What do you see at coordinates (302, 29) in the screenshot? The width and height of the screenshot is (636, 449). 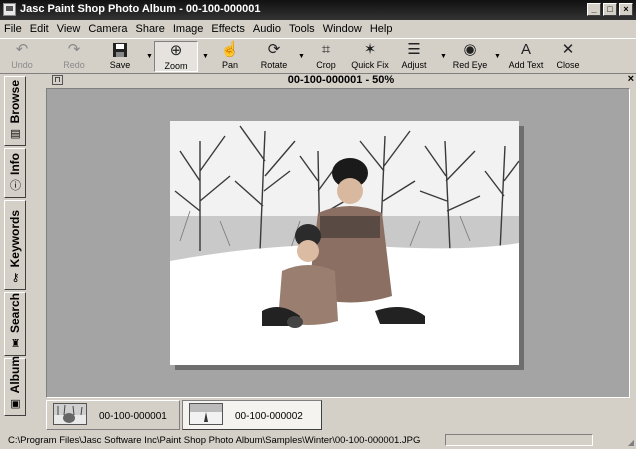 I see `menu-tools: Tools` at bounding box center [302, 29].